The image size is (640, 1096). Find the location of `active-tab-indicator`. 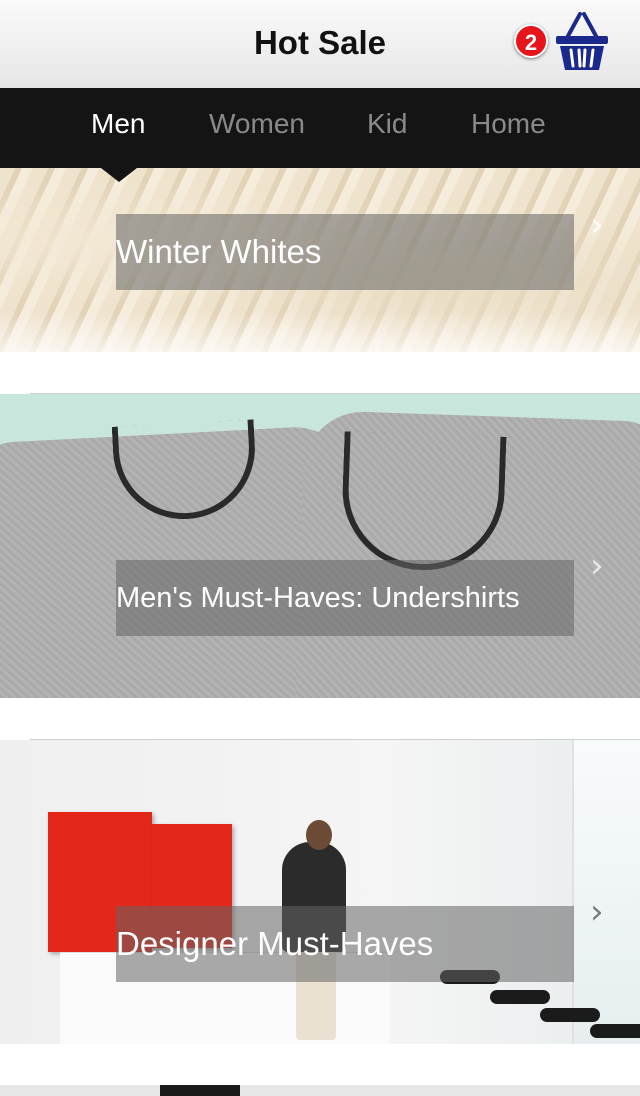

active-tab-indicator is located at coordinates (119, 175).